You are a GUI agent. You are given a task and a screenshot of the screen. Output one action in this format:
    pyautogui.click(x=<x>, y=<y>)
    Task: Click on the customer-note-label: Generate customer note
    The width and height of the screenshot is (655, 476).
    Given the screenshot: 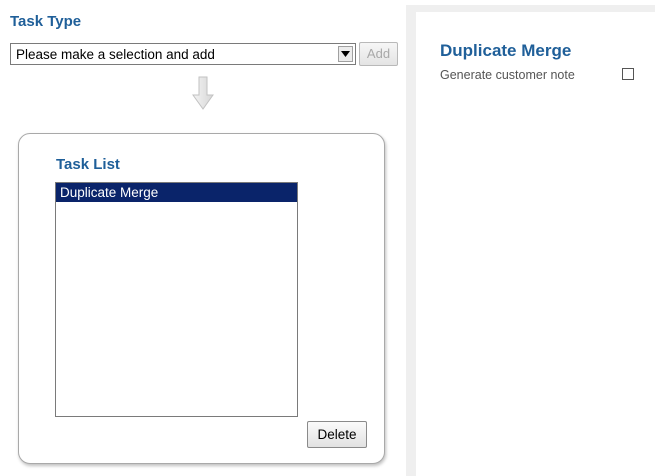 What is the action you would take?
    pyautogui.click(x=507, y=75)
    